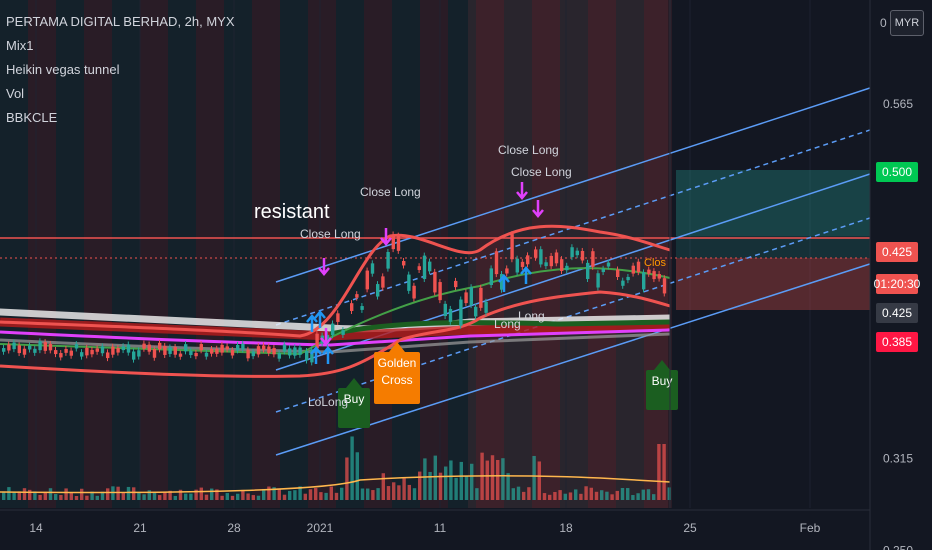 This screenshot has height=550, width=932. What do you see at coordinates (120, 94) in the screenshot?
I see `indicator-vol: Vol` at bounding box center [120, 94].